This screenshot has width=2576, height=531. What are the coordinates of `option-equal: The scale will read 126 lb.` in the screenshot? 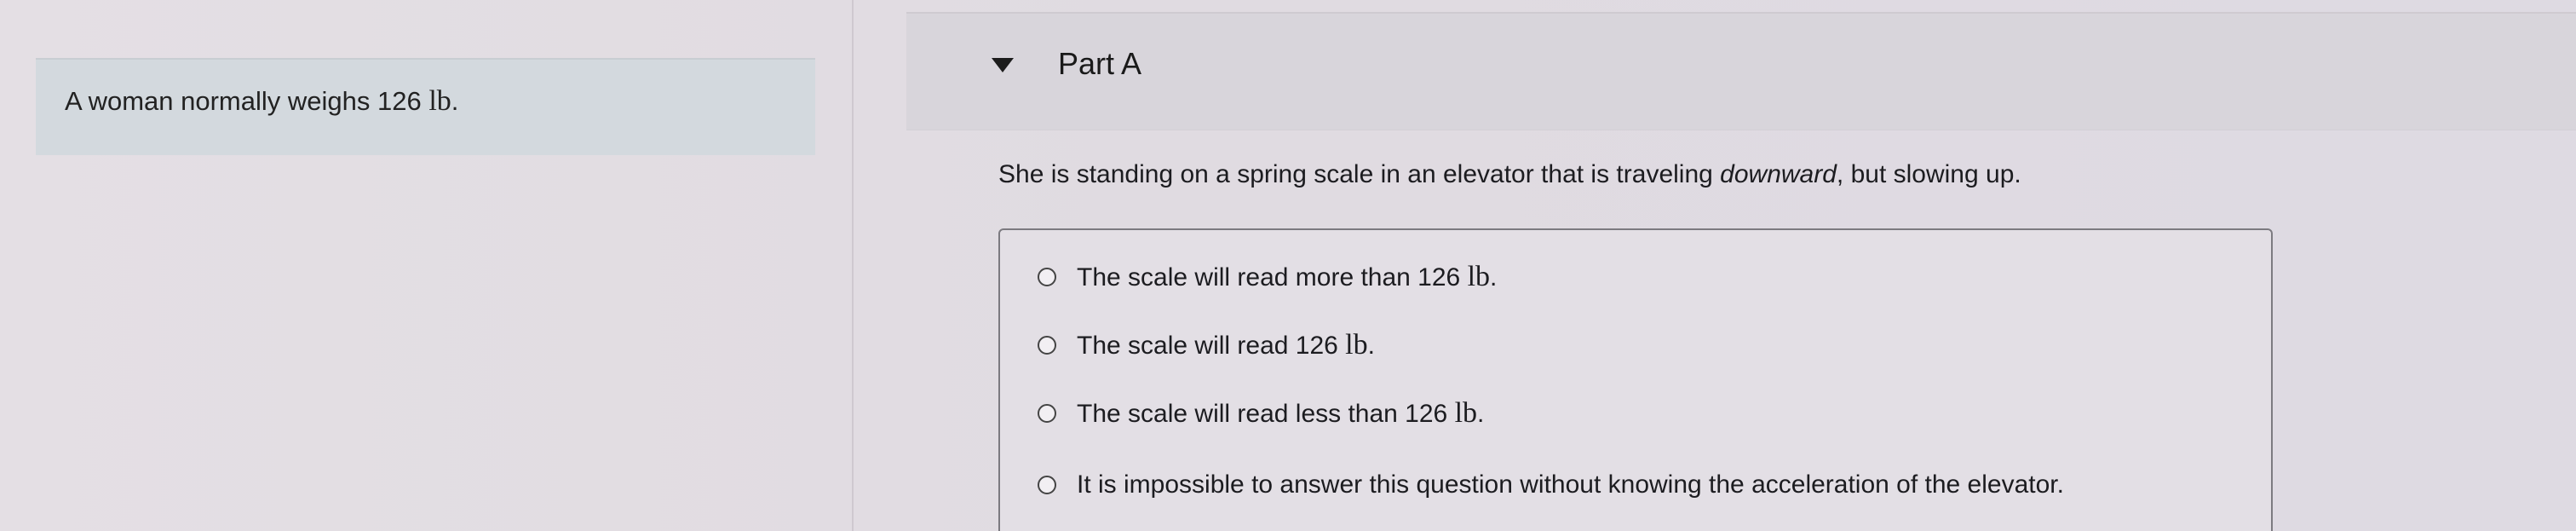 It's located at (1207, 345).